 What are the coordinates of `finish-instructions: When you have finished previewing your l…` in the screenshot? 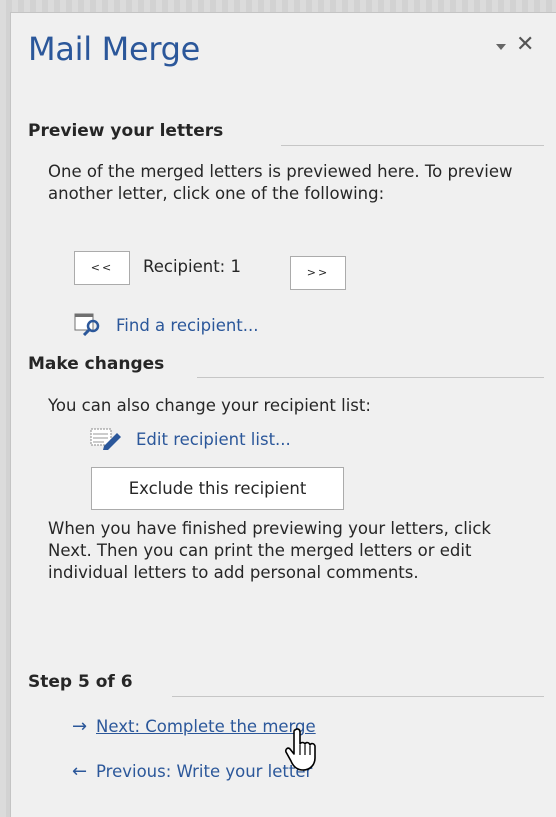 It's located at (269, 550).